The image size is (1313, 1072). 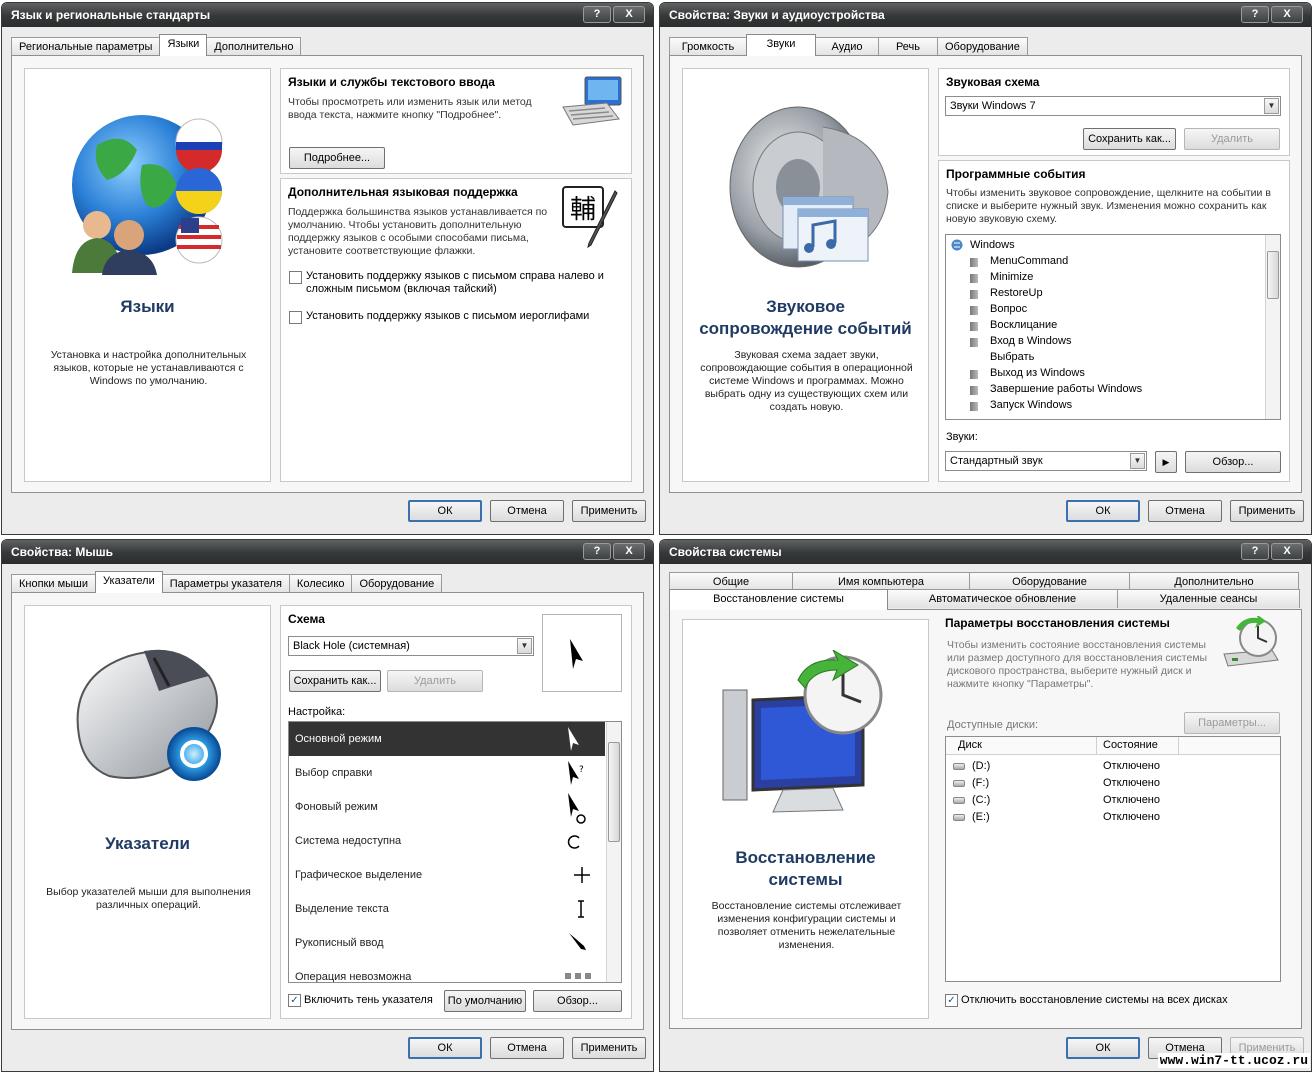 What do you see at coordinates (1002, 598) in the screenshot?
I see `tab-automatic-updates: Автоматическое обновление` at bounding box center [1002, 598].